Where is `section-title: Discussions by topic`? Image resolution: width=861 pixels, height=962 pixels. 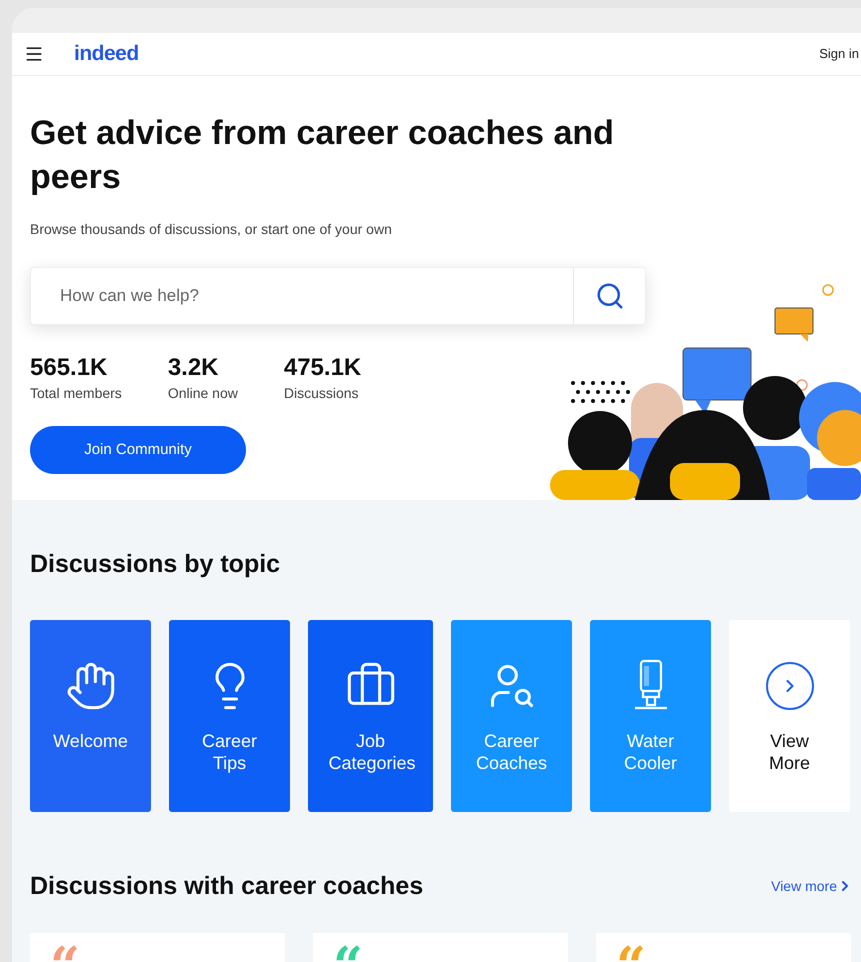 section-title: Discussions by topic is located at coordinates (156, 564).